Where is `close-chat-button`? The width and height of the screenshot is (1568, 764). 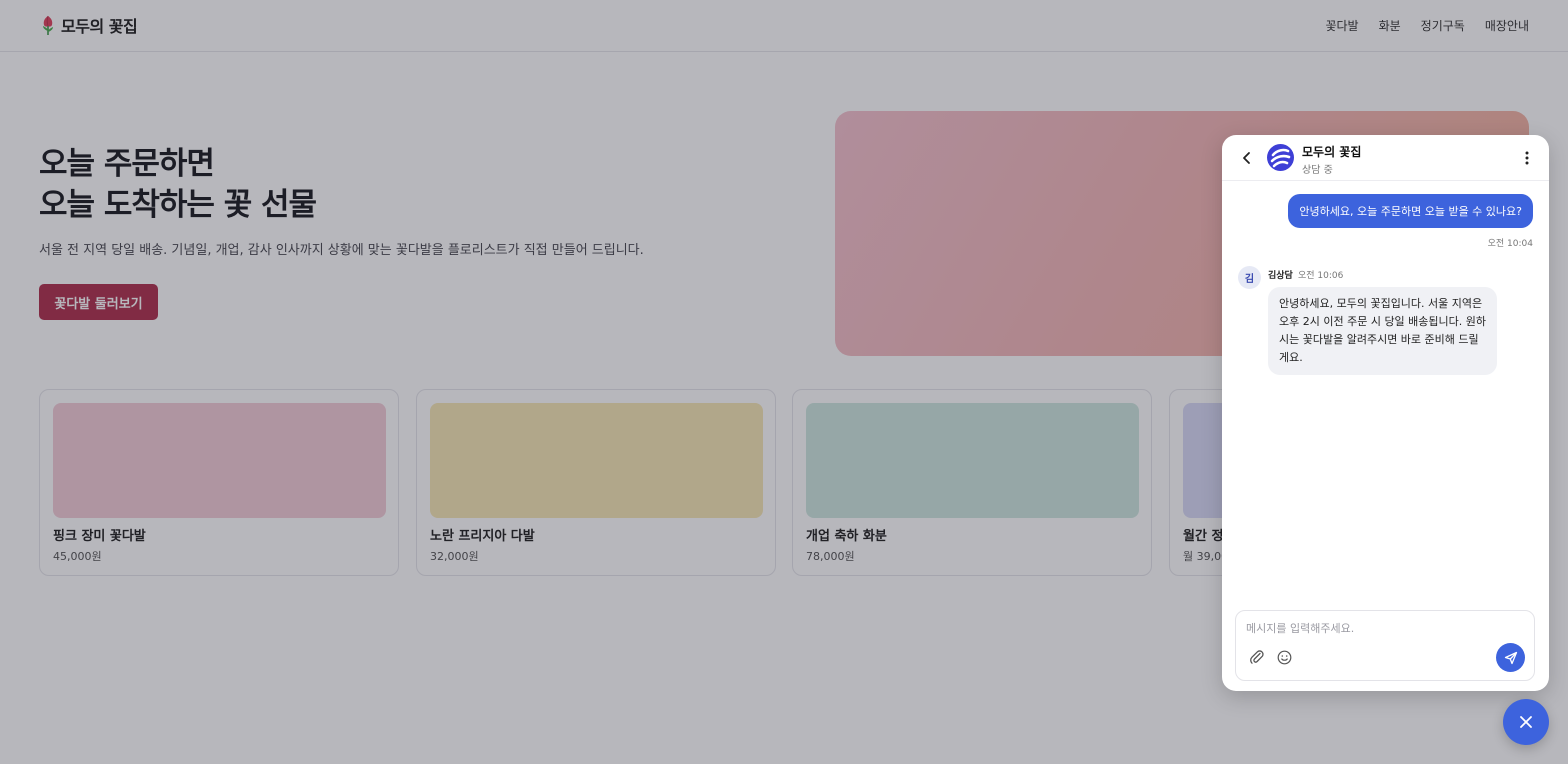
close-chat-button is located at coordinates (1526, 722).